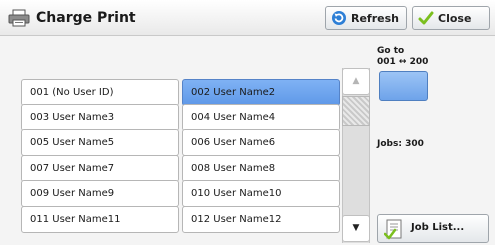 The image size is (495, 245). Describe the element at coordinates (356, 228) in the screenshot. I see `scroll-down-button: ▼` at that location.